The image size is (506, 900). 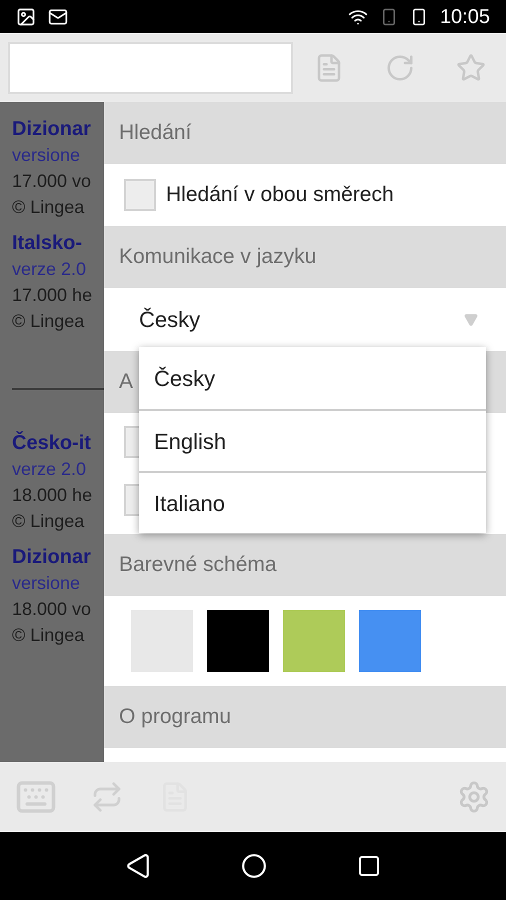 I want to click on image-icon, so click(x=26, y=16).